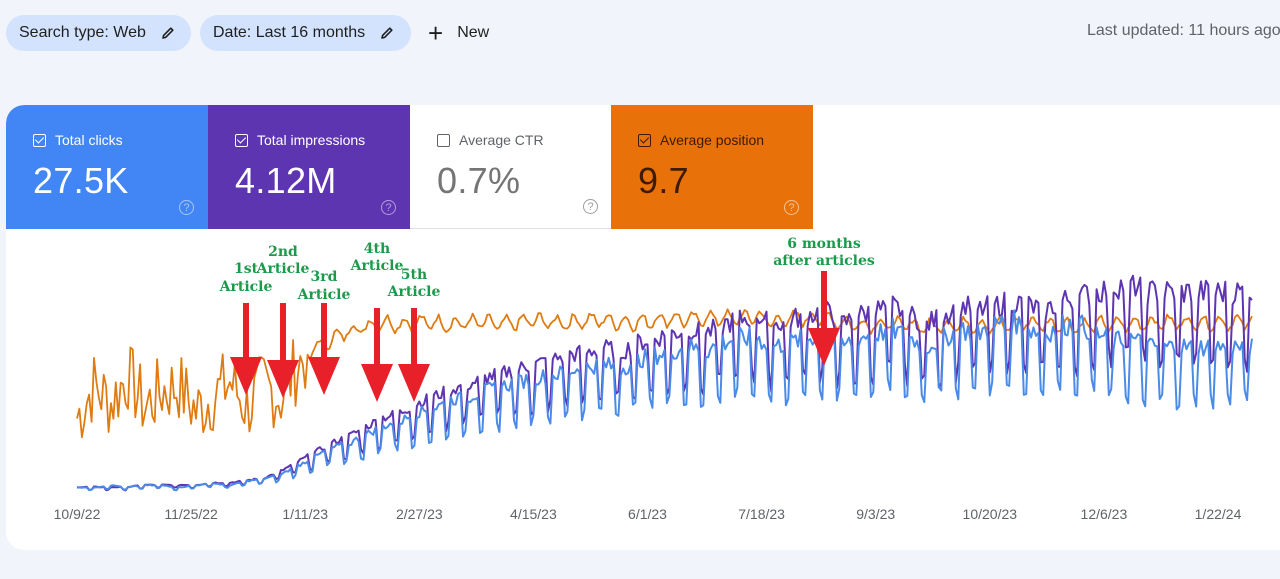 This screenshot has width=1280, height=579. What do you see at coordinates (436, 33) in the screenshot?
I see `plus-icon: +` at bounding box center [436, 33].